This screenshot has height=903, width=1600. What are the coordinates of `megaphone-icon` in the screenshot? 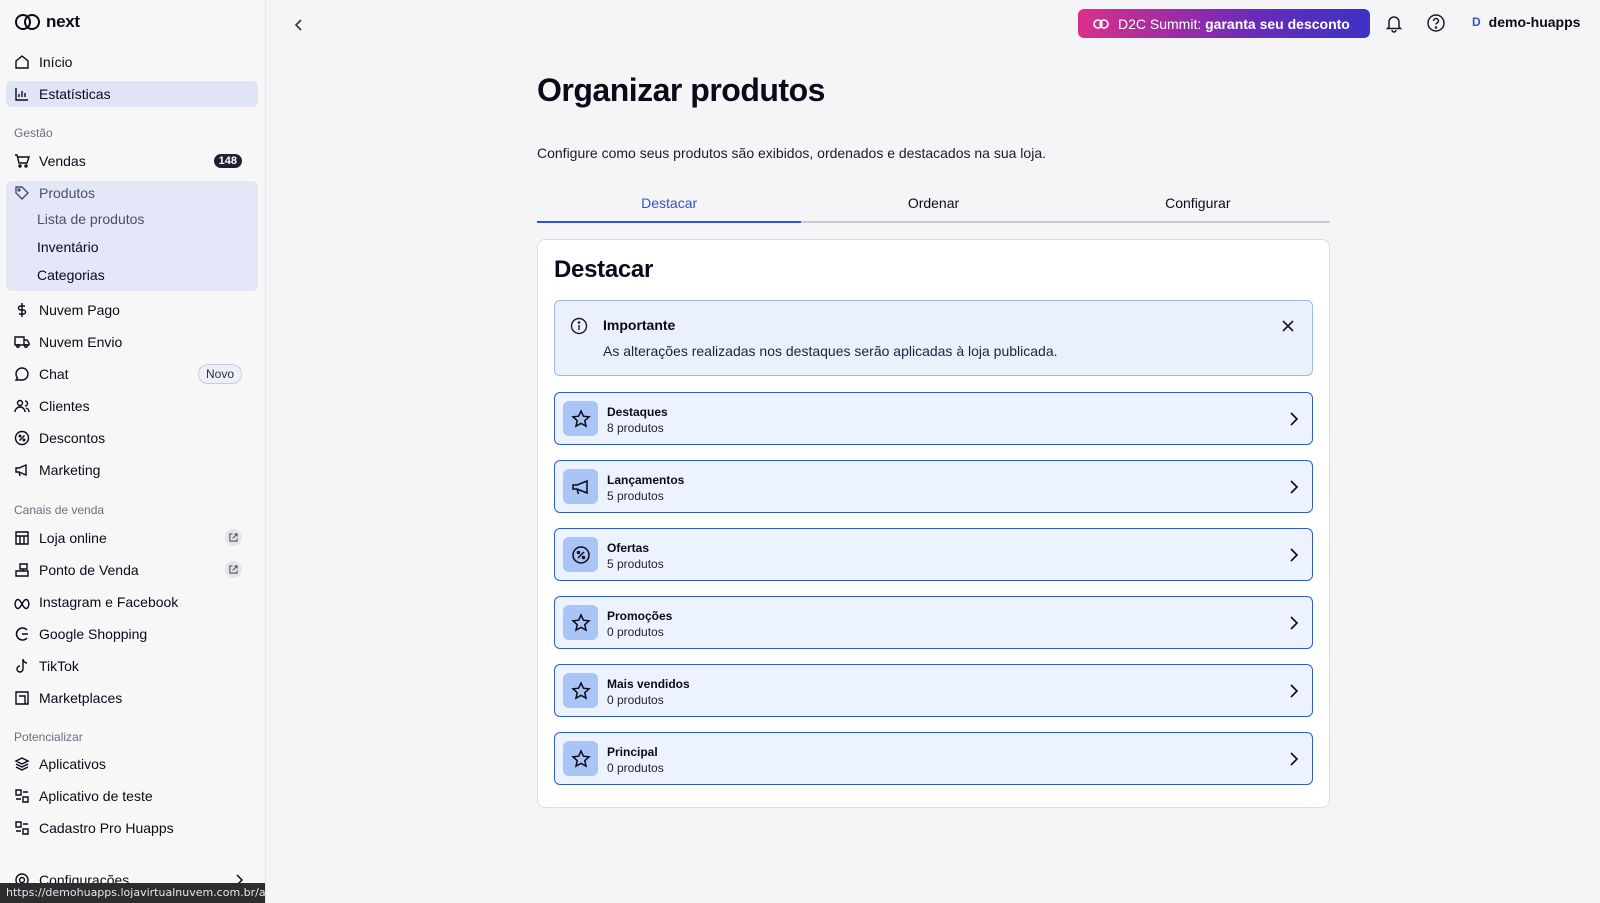 It's located at (580, 486).